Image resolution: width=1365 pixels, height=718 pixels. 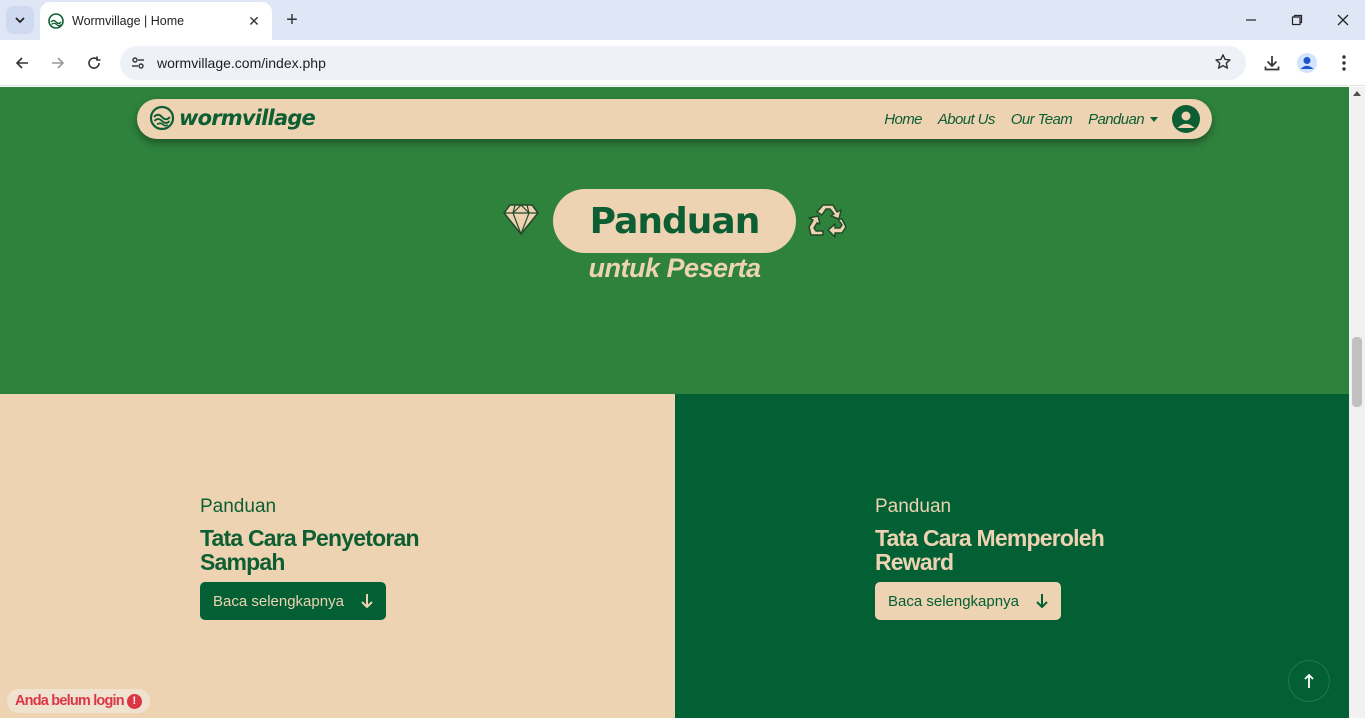 I want to click on recycle-icon, so click(x=827, y=221).